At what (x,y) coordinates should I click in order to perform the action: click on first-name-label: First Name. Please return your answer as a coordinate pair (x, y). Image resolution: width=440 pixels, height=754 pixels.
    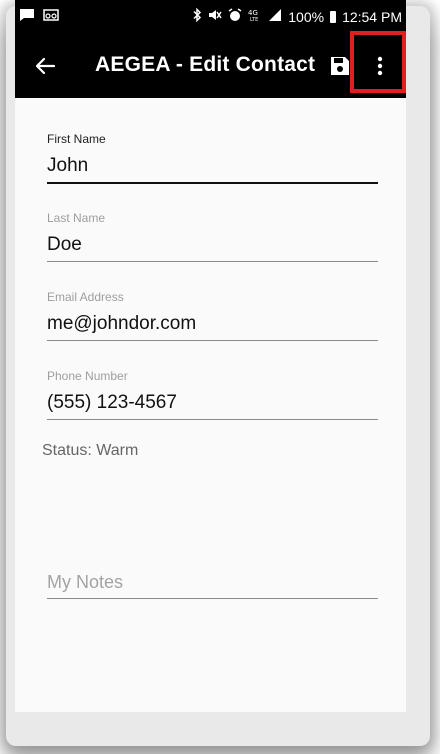
    Looking at the image, I should click on (76, 139).